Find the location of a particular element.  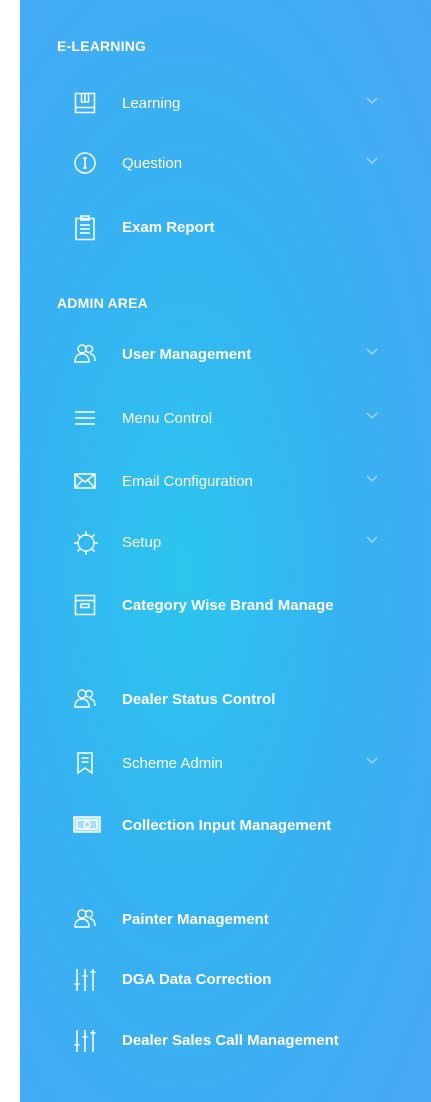

bookmark-list-icon is located at coordinates (85, 763).